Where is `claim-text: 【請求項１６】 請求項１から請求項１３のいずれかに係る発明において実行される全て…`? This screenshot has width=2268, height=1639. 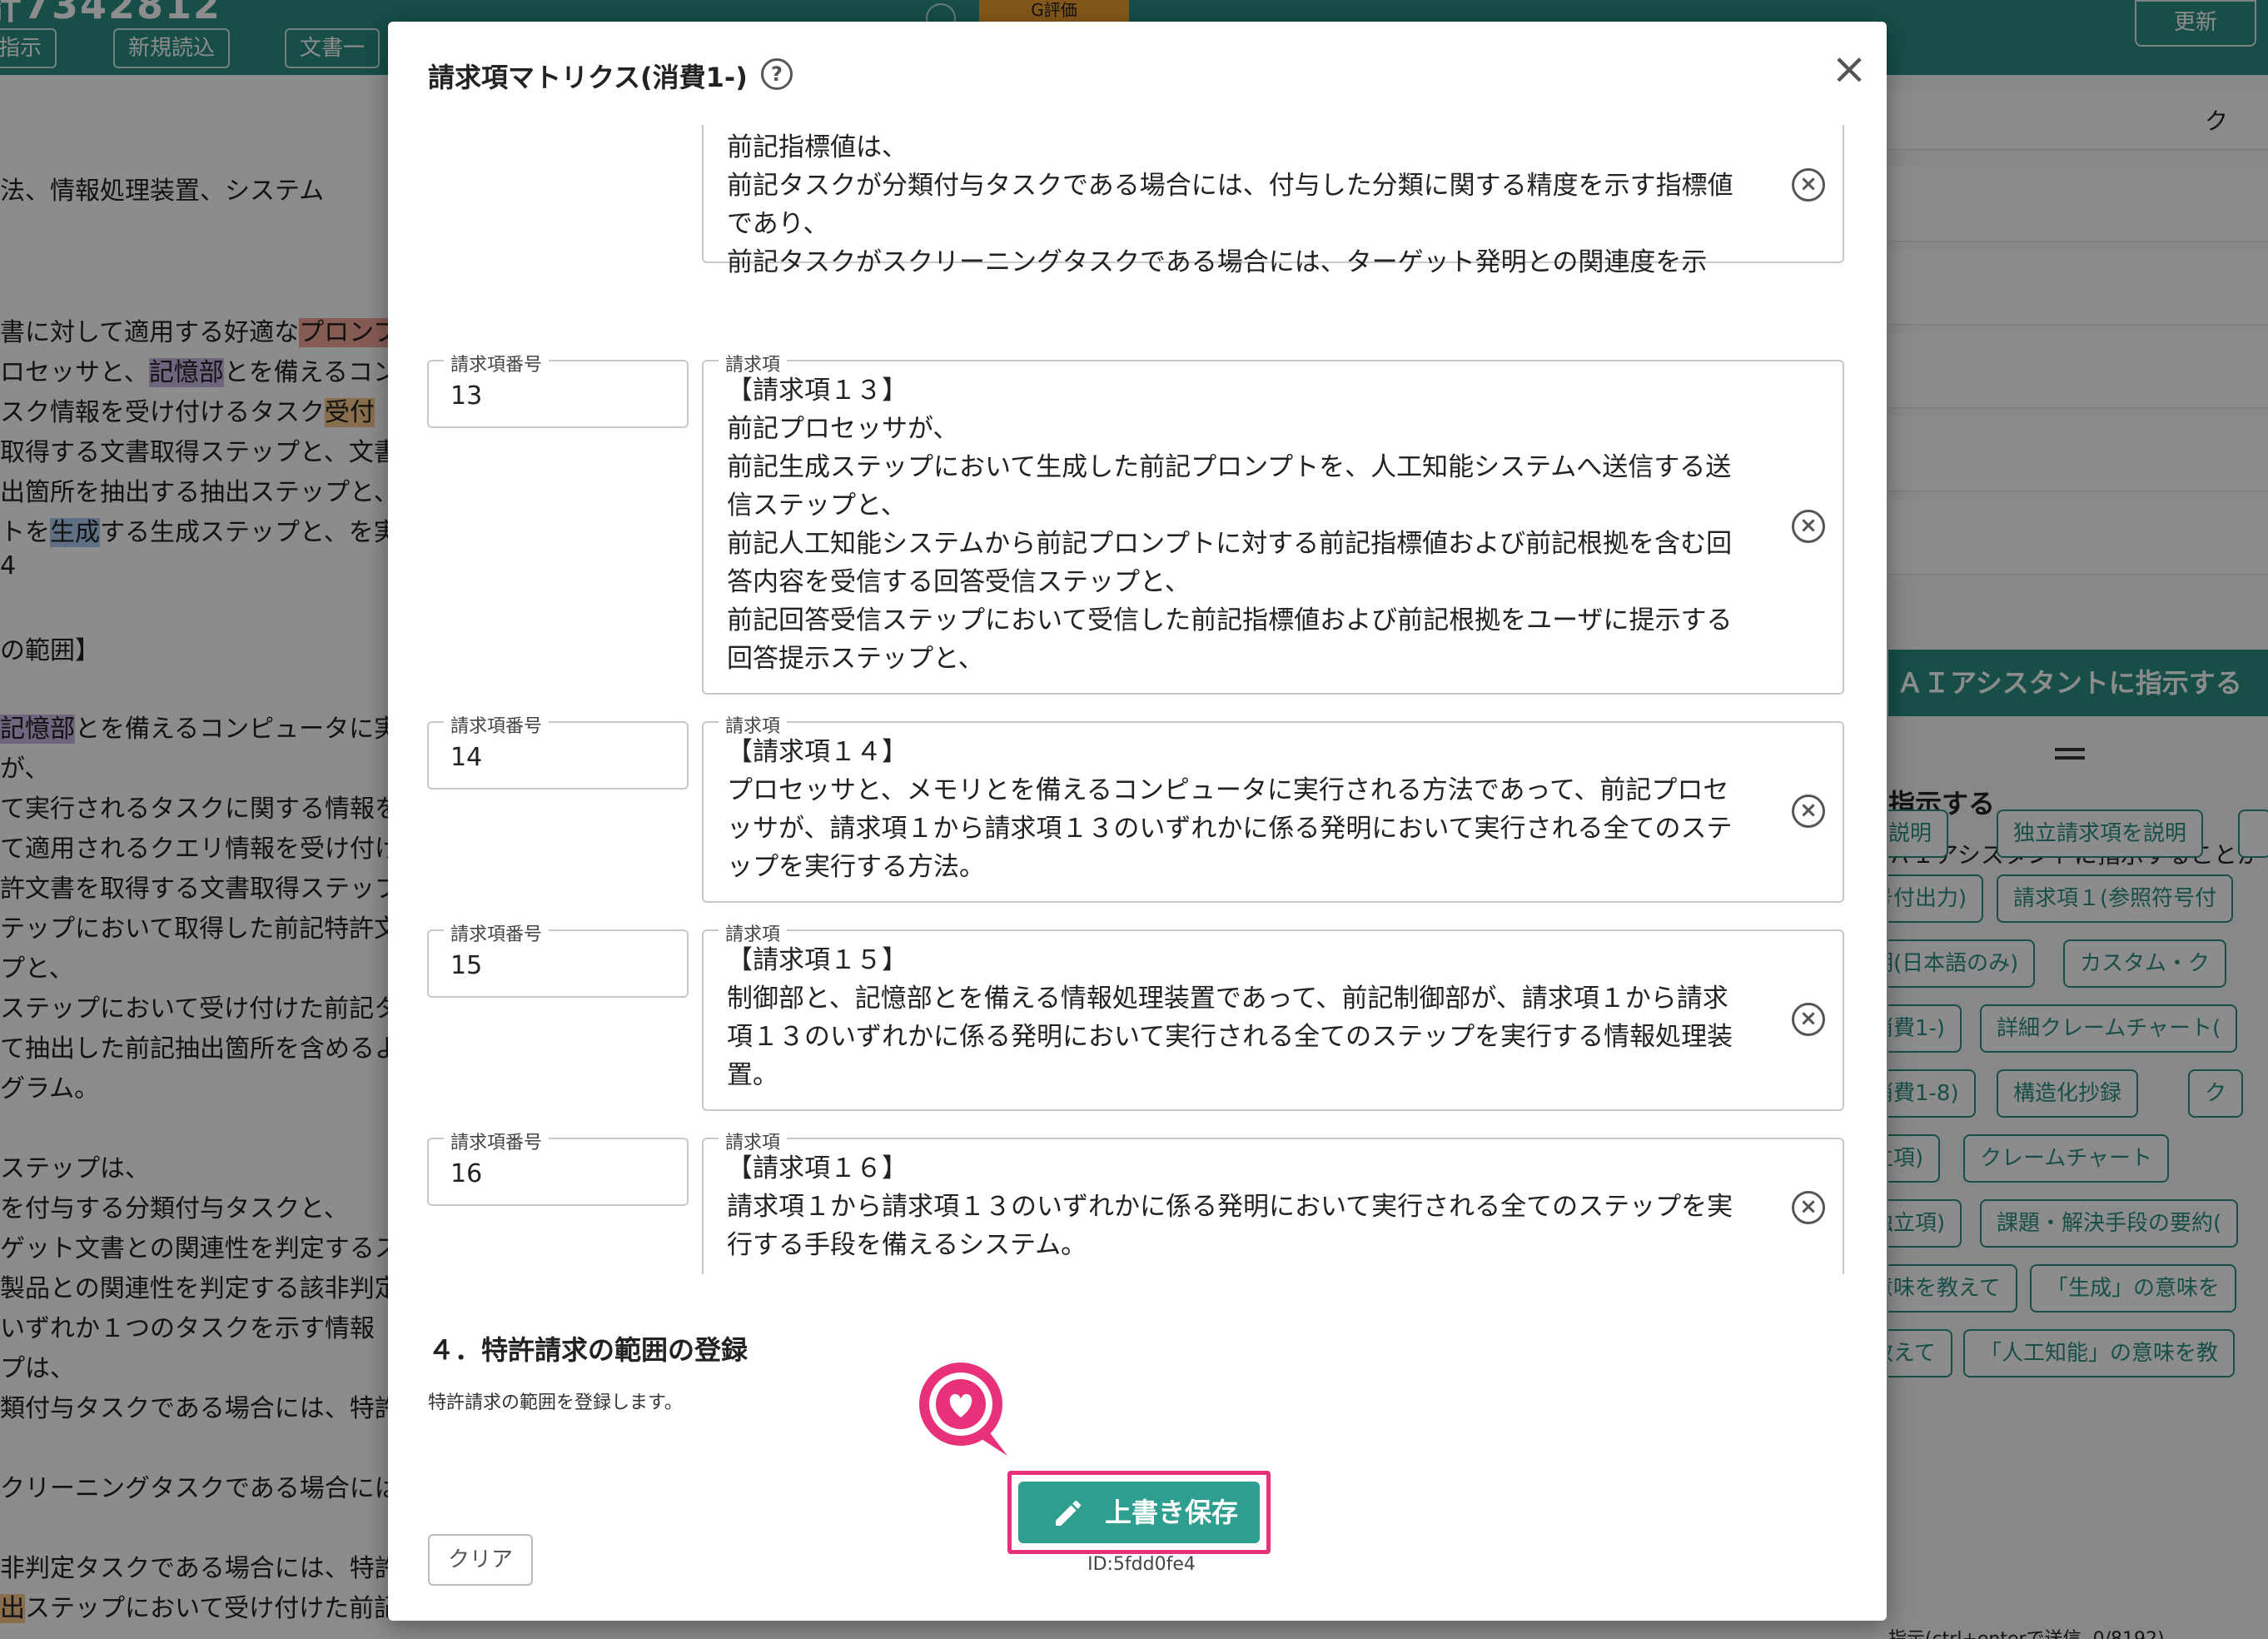
claim-text: 【請求項１６】 請求項１から請求項１３のいずれかに係る発明において実行される全て… is located at coordinates (1230, 1206).